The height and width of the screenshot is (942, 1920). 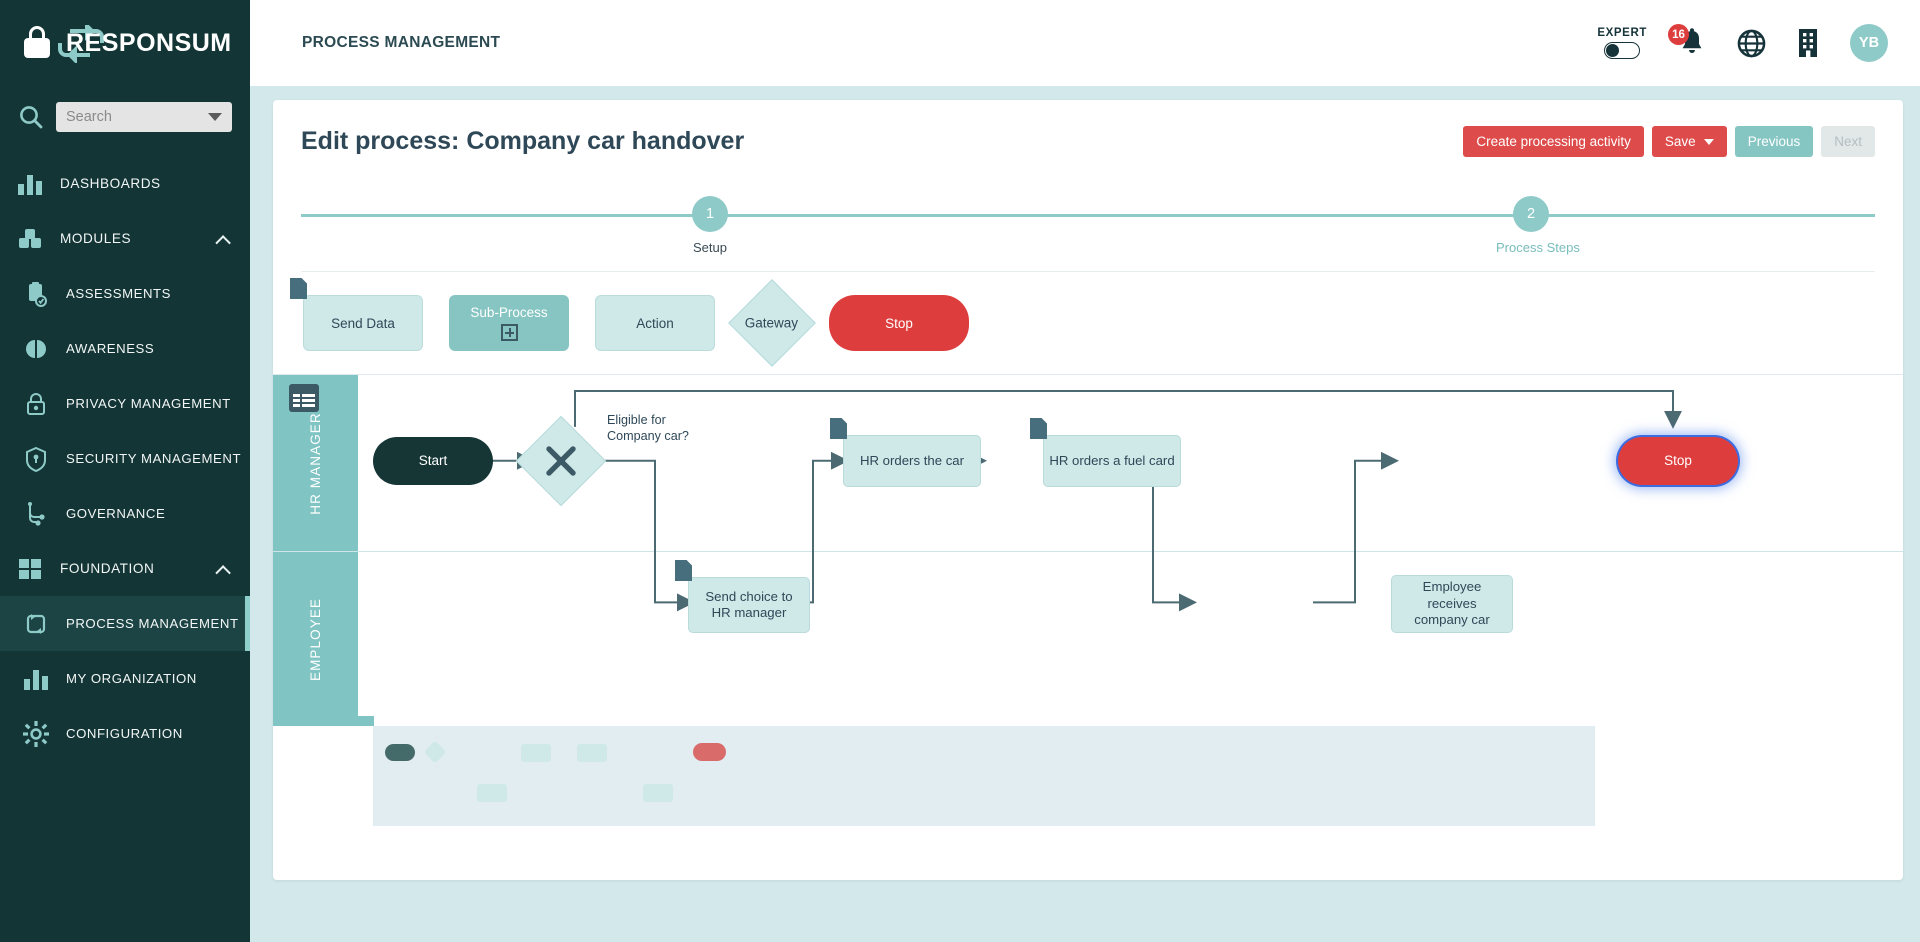 I want to click on previous-button: Previous, so click(x=1774, y=141).